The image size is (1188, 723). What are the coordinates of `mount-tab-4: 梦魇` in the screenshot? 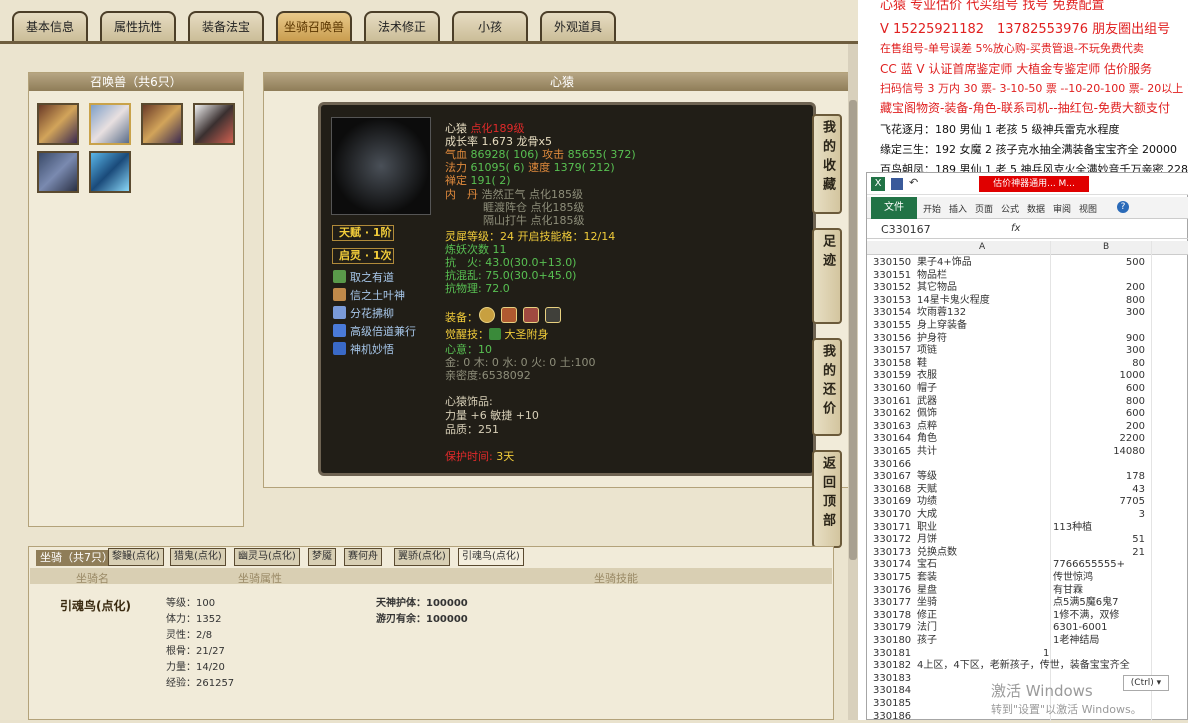 It's located at (322, 557).